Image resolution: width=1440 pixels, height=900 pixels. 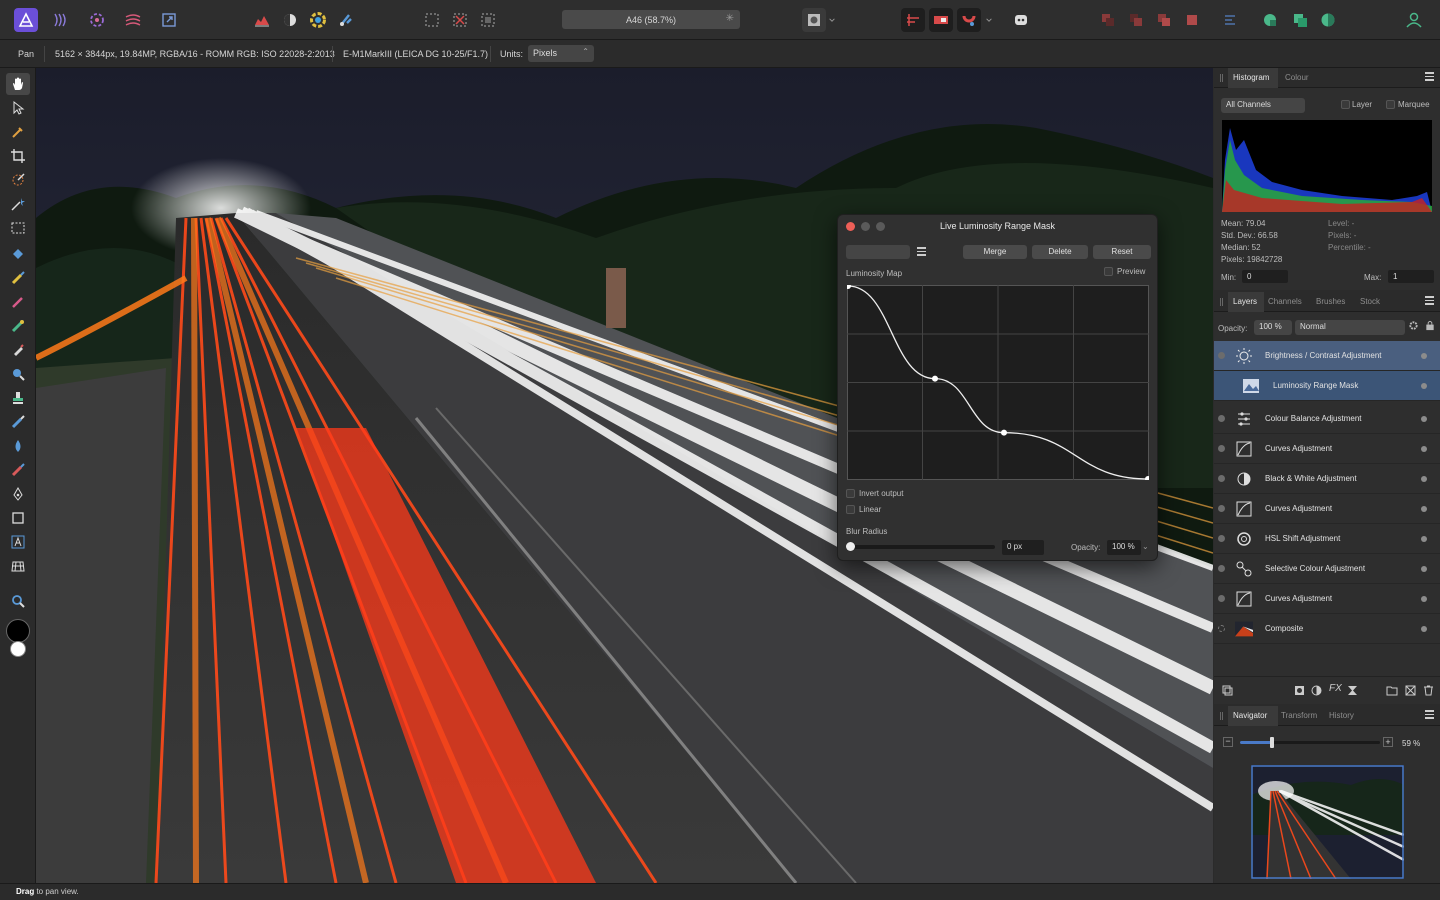 What do you see at coordinates (346, 20) in the screenshot?
I see `brush-icon` at bounding box center [346, 20].